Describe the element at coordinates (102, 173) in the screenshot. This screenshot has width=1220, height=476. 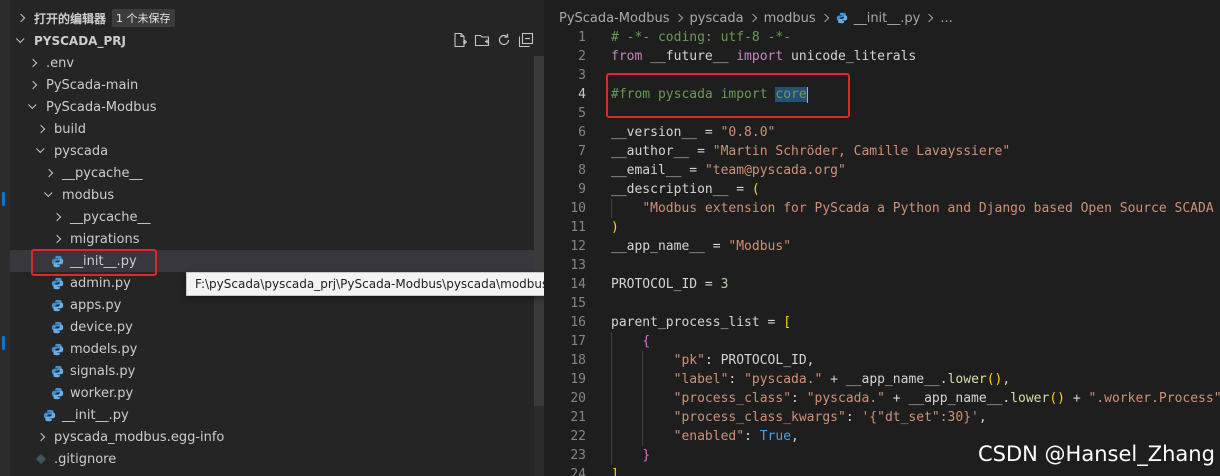
I see `tree-item-label: __pycache__` at that location.